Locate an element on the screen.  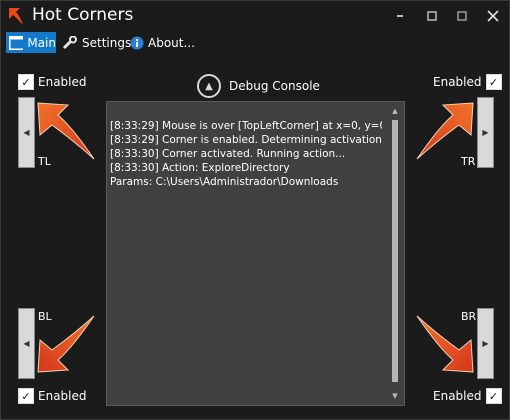
bl-side-button: ◀ is located at coordinates (26, 343).